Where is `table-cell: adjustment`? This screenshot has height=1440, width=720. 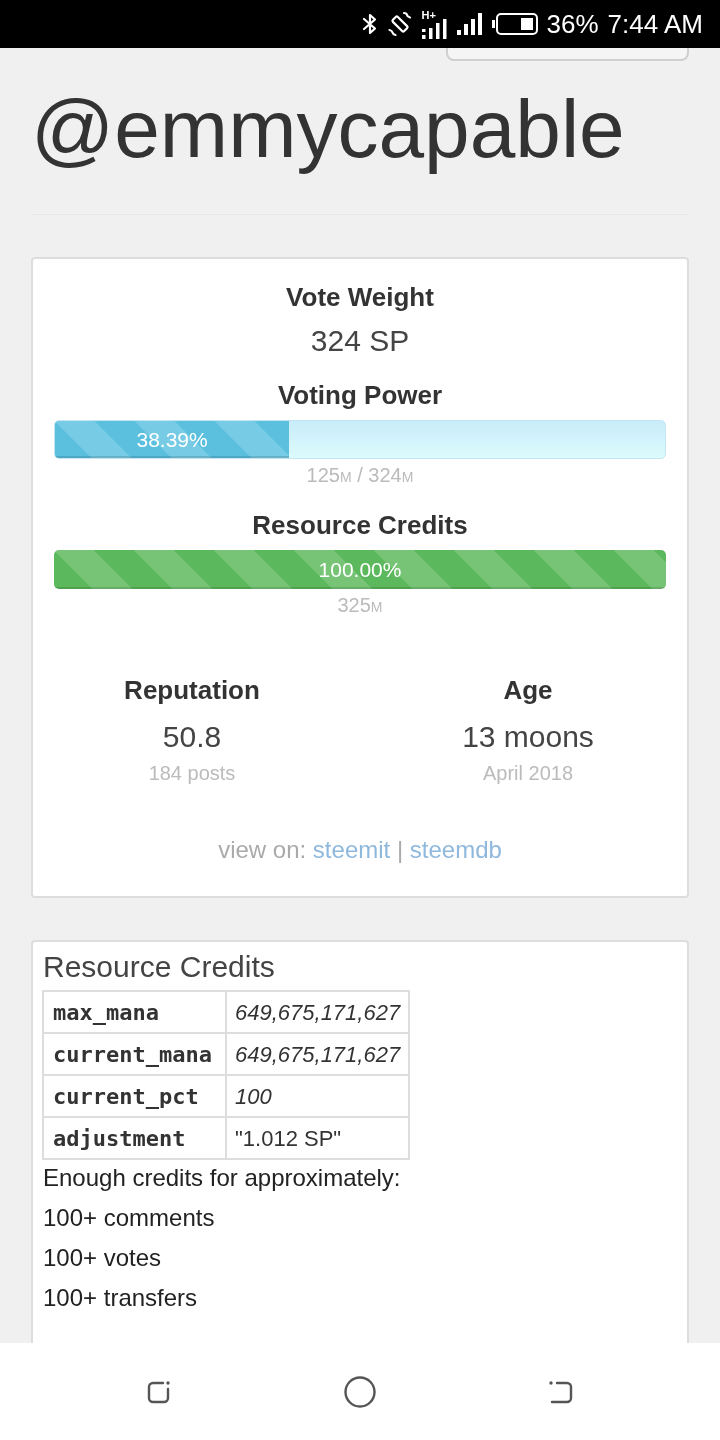
table-cell: adjustment is located at coordinates (134, 1138).